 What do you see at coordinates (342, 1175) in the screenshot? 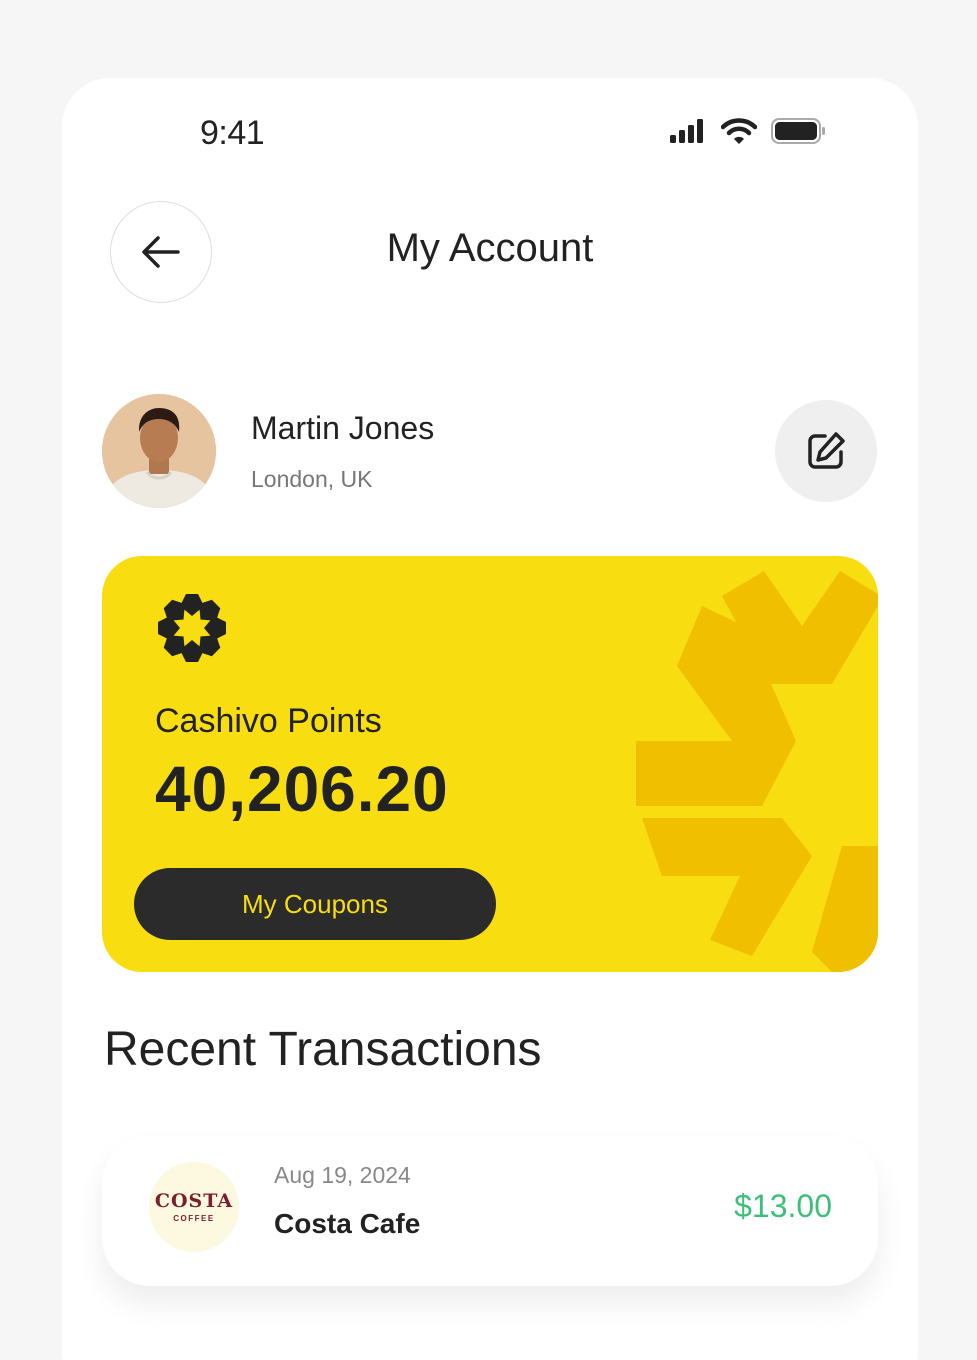
I see `transaction-date: Aug 19, 2024` at bounding box center [342, 1175].